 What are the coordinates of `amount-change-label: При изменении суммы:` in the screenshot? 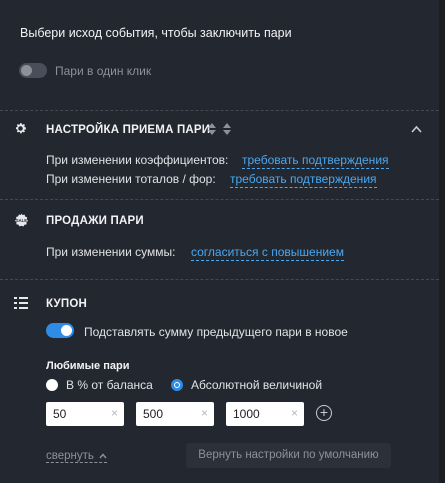 It's located at (111, 252).